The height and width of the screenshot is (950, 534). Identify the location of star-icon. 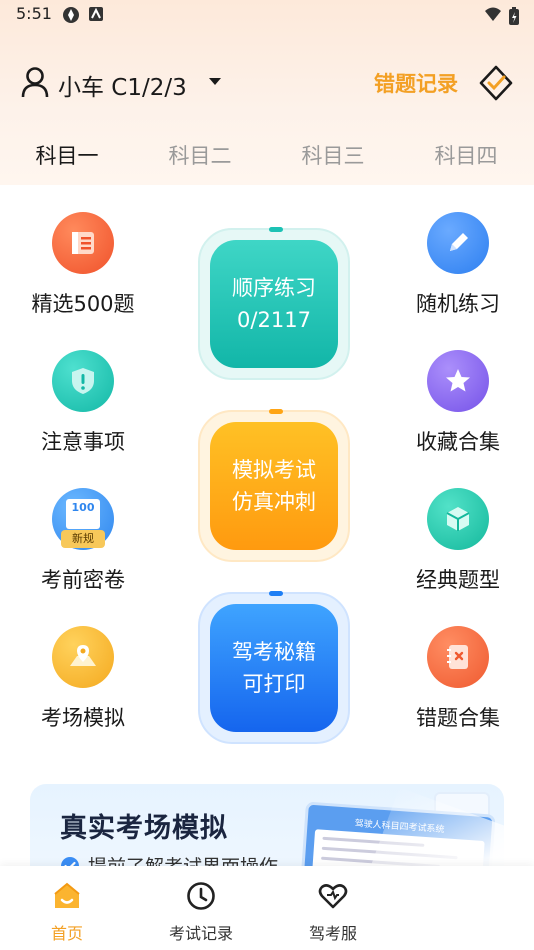
(458, 381).